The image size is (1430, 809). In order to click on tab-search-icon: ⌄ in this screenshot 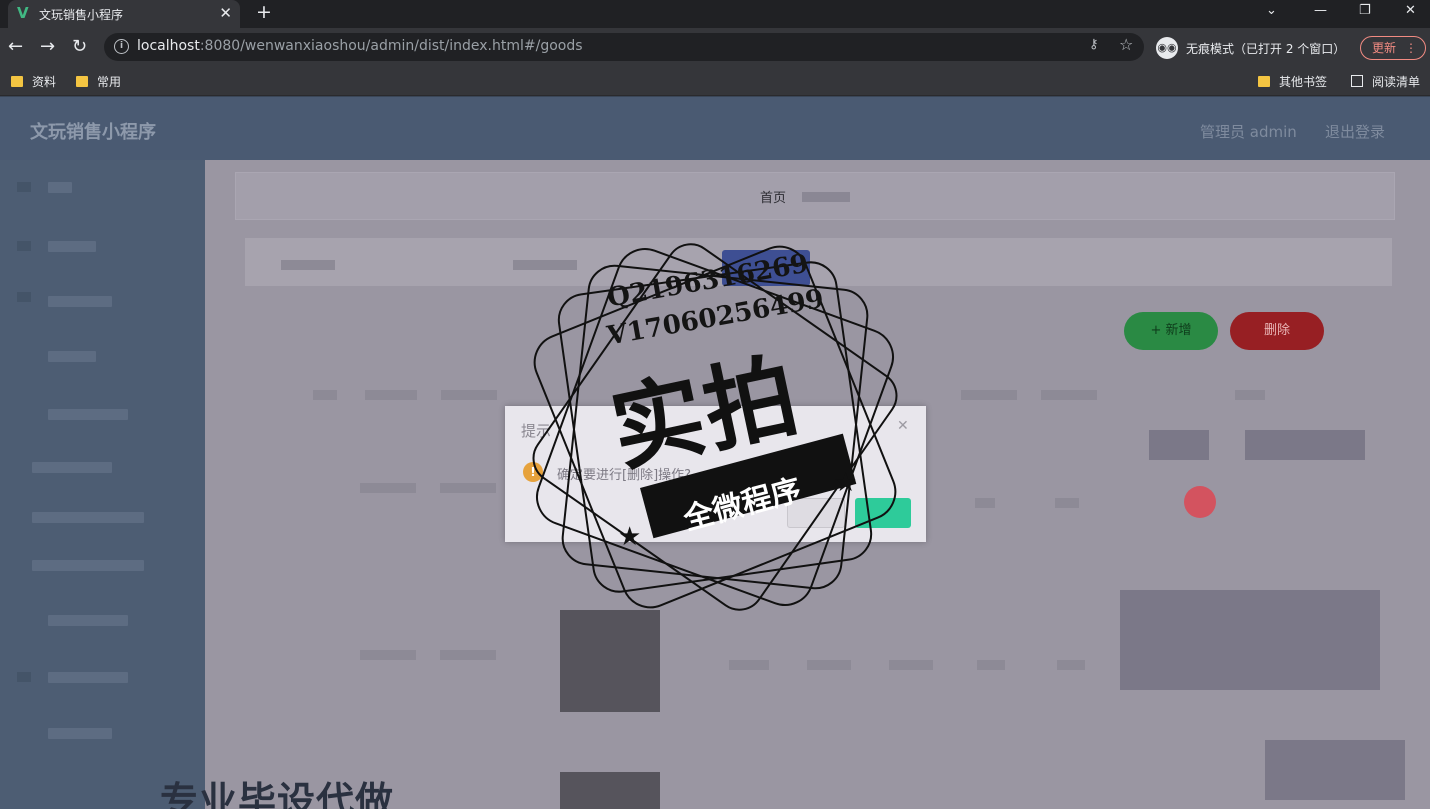, I will do `click(1271, 10)`.